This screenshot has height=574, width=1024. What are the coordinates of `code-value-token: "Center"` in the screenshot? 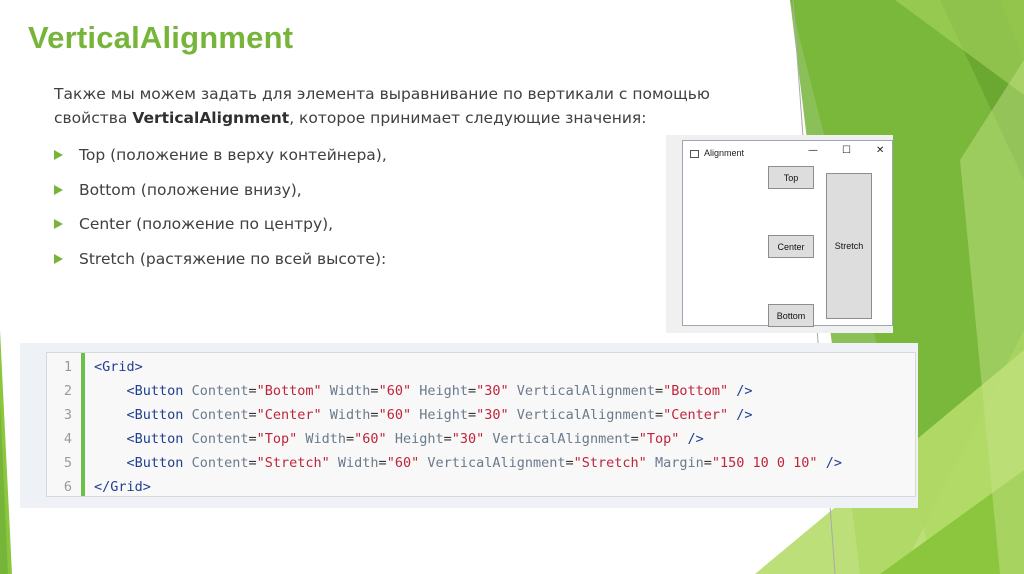 It's located at (696, 415).